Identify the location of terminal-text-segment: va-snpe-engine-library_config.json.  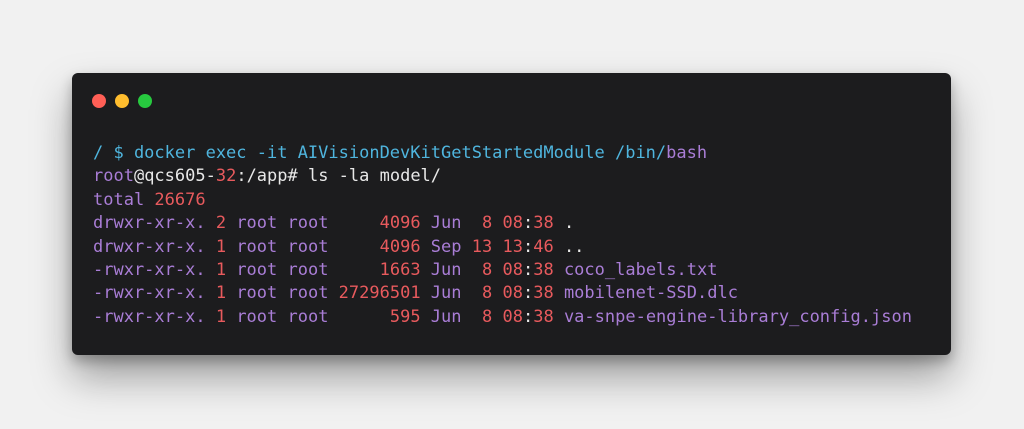
(732, 316).